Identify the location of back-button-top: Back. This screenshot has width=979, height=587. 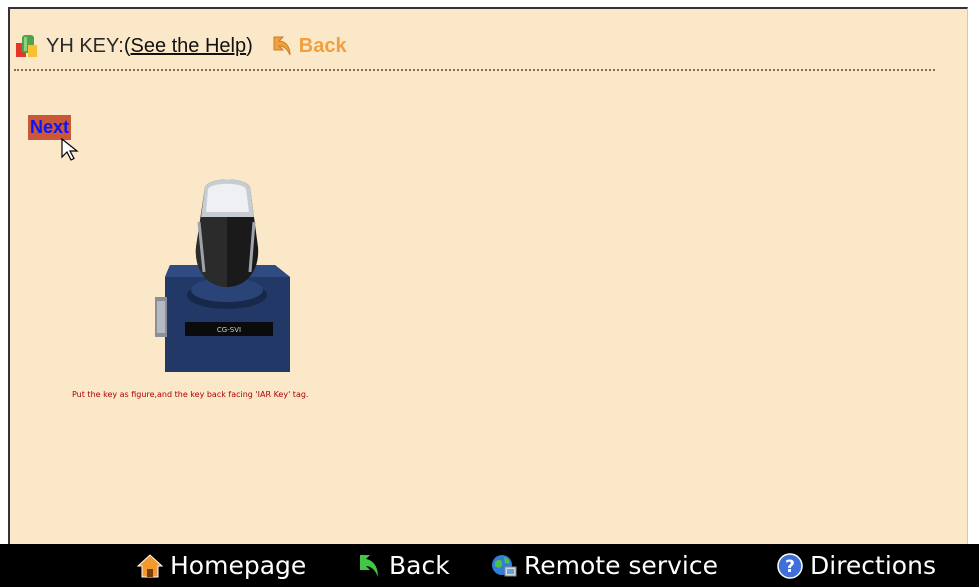
(308, 46).